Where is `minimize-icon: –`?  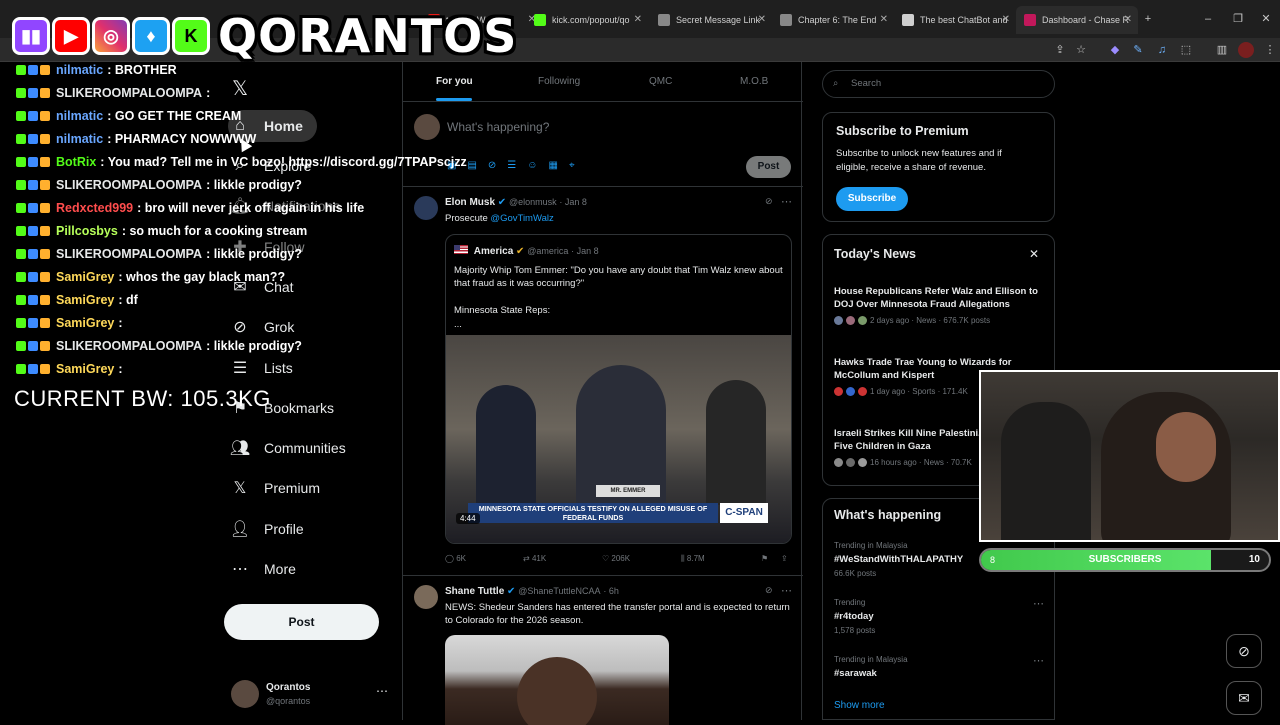
minimize-icon: – is located at coordinates (1208, 19).